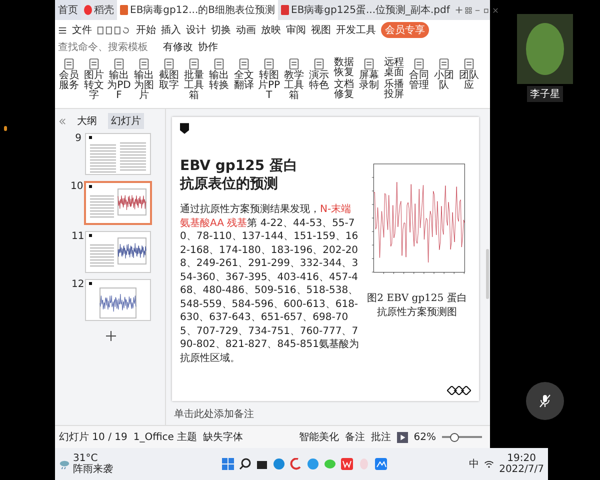 Image resolution: width=600 pixels, height=480 pixels. I want to click on play-icon, so click(402, 437).